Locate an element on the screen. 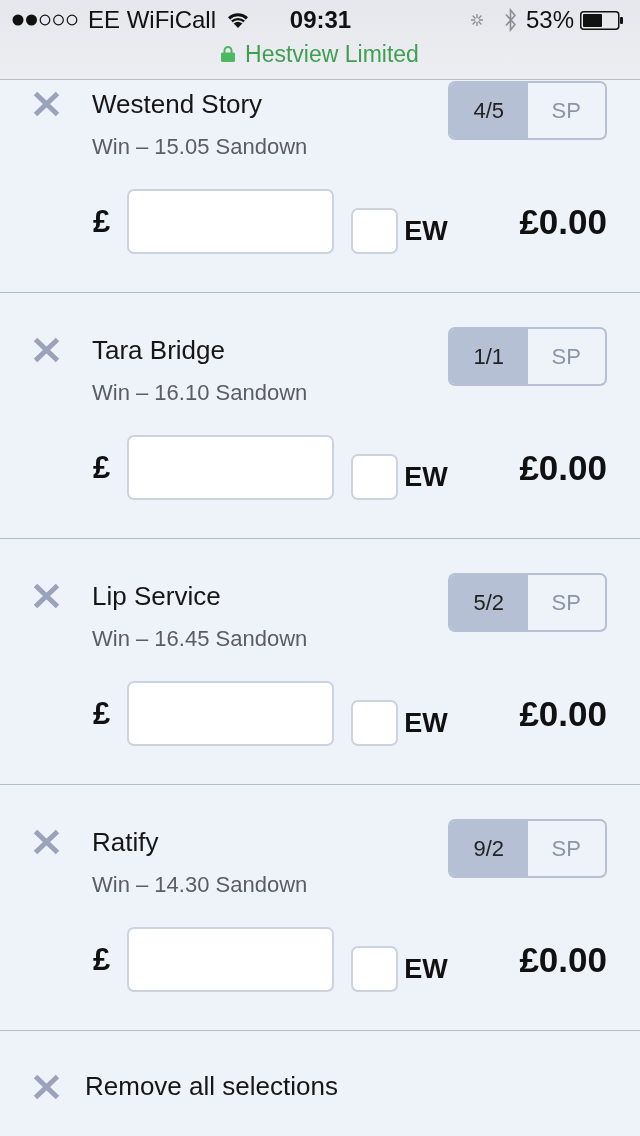 Image resolution: width=640 pixels, height=1136 pixels. selection-name: Lip Service is located at coordinates (157, 596).